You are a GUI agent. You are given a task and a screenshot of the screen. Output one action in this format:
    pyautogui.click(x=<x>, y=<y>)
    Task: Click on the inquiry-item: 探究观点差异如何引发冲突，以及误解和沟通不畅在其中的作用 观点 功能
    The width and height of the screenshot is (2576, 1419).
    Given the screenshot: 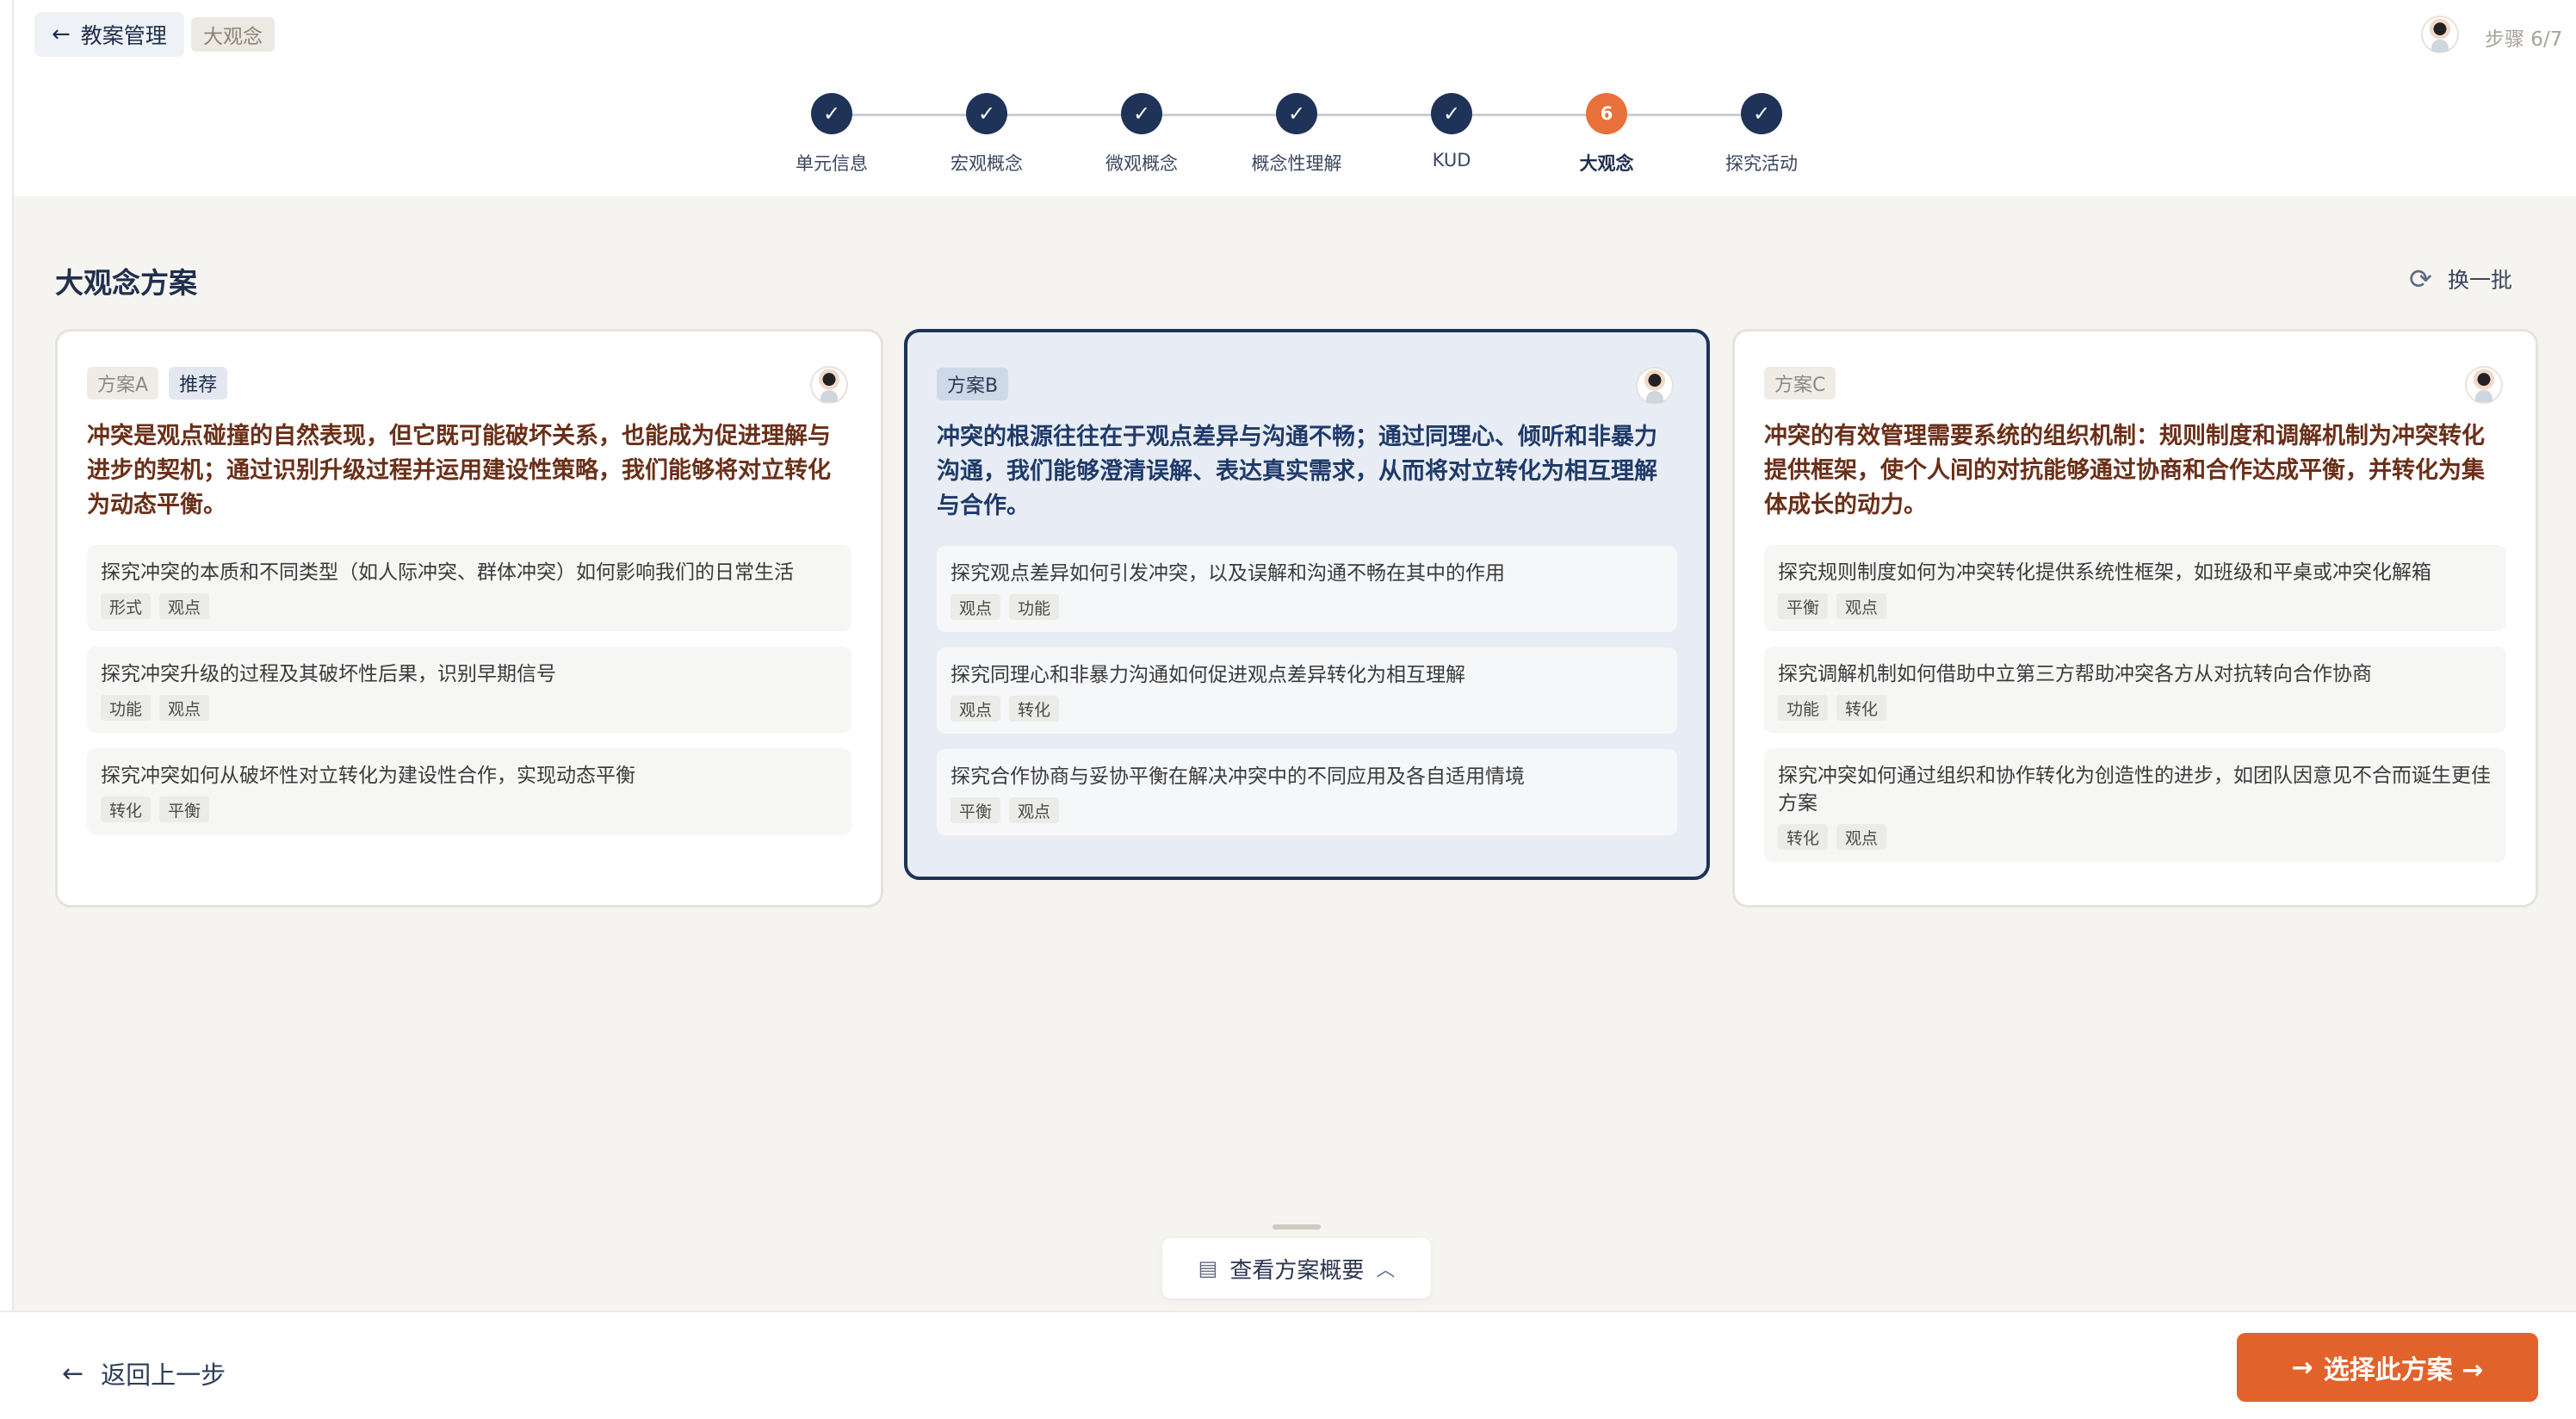 What is the action you would take?
    pyautogui.click(x=1307, y=589)
    